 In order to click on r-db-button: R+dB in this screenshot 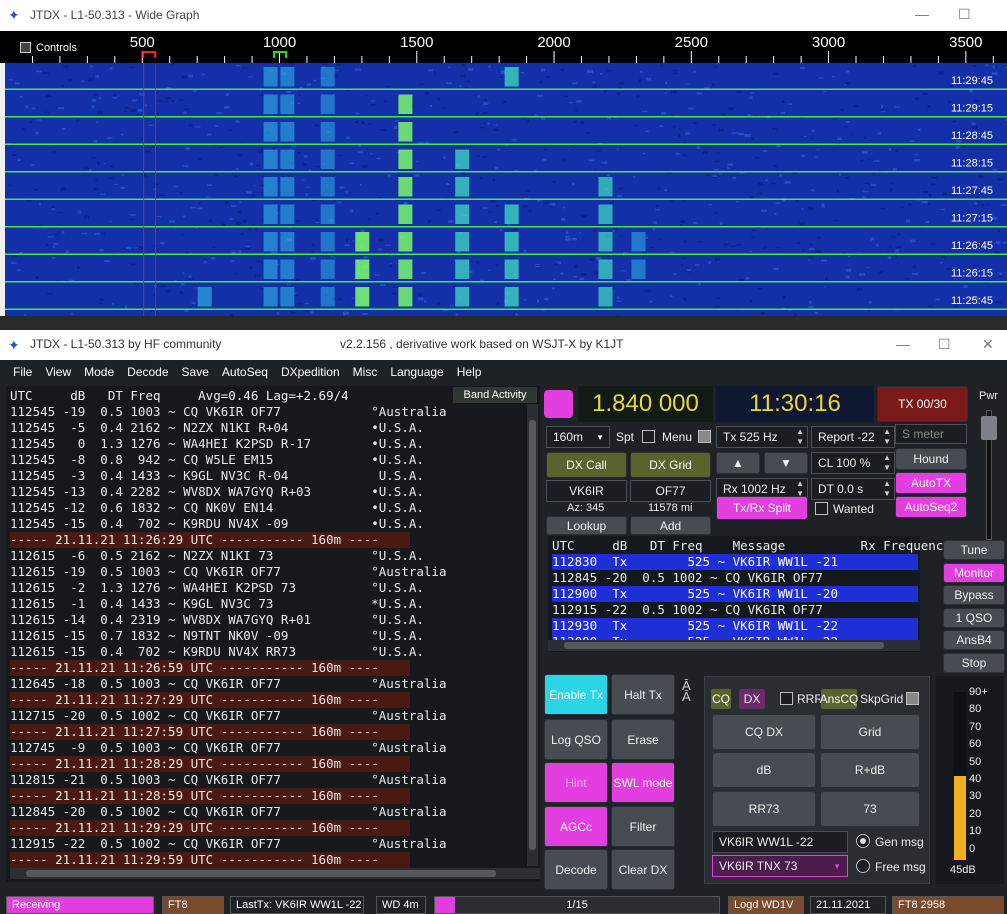, I will do `click(870, 770)`.